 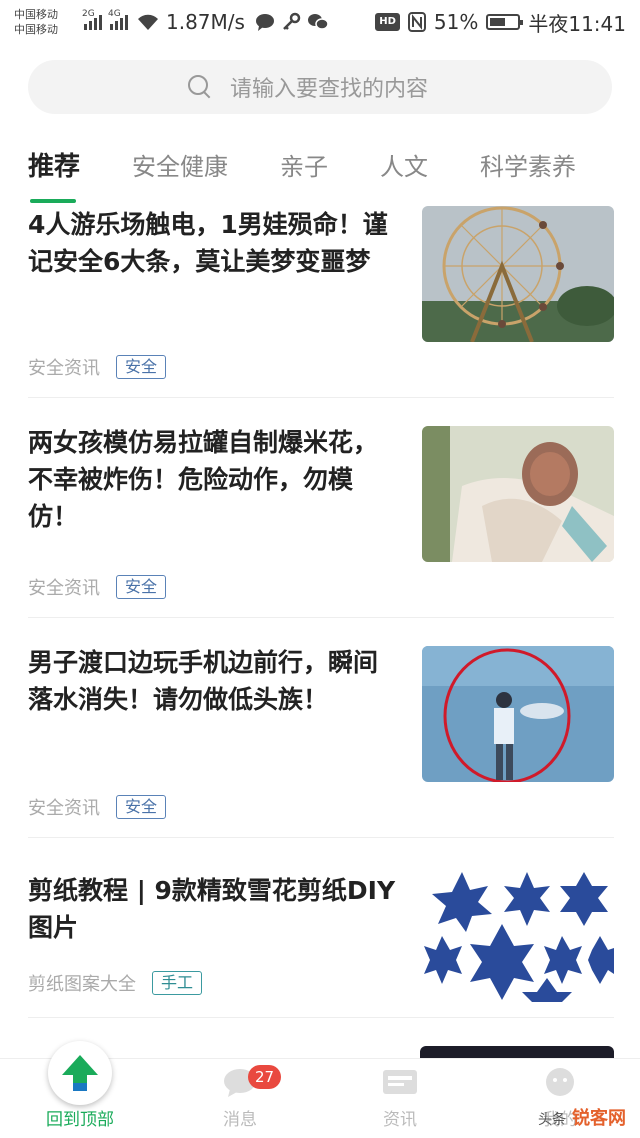 I want to click on category-tabs: 推荐 安全健康 亲子 人文 科学素养, so click(x=323, y=175).